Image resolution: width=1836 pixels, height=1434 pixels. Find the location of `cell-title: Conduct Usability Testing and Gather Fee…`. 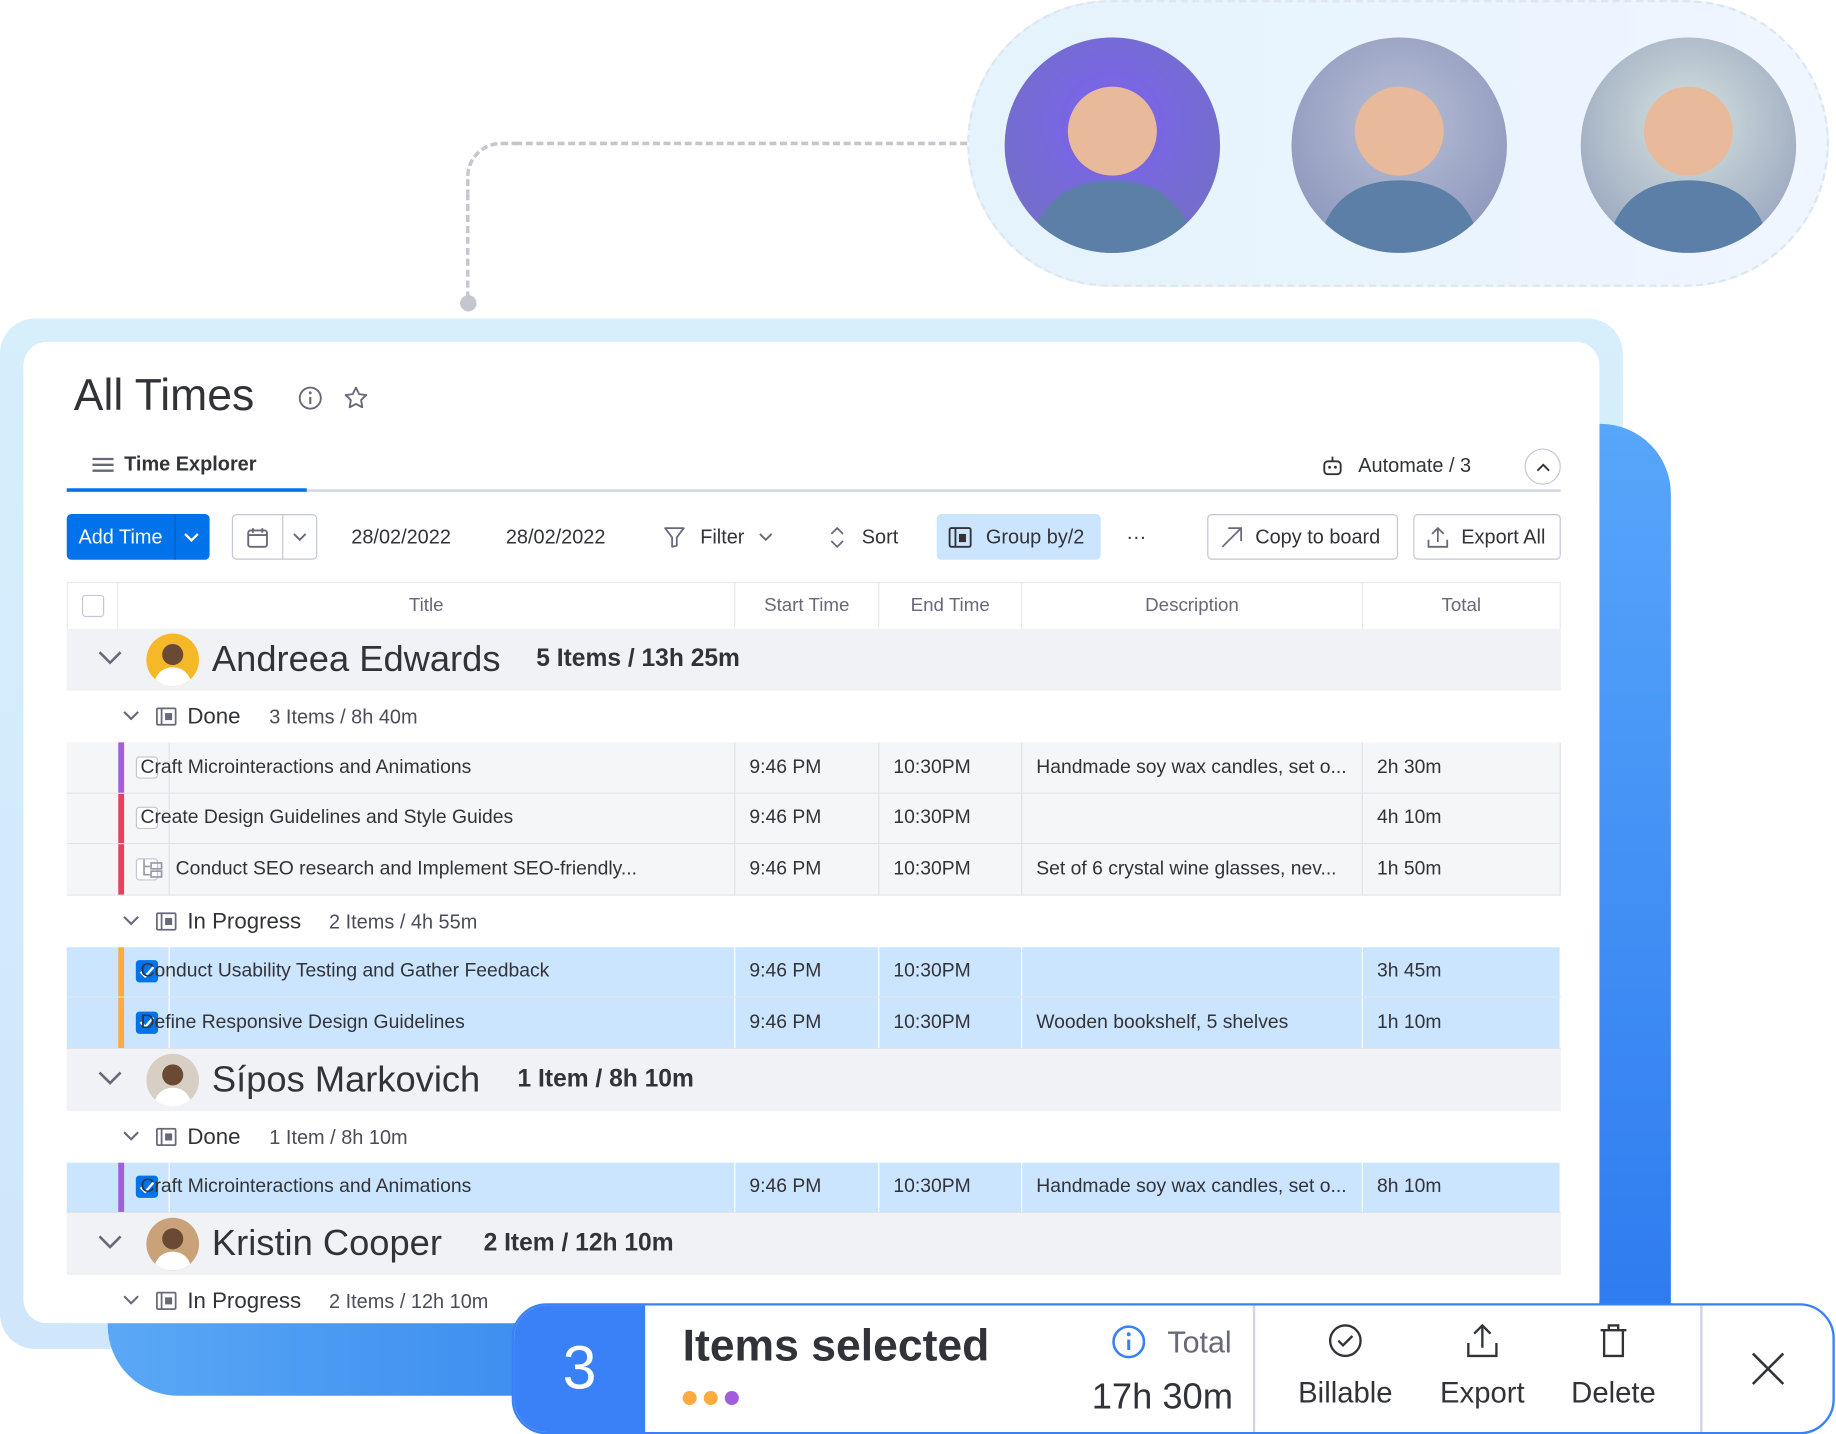

cell-title: Conduct Usability Testing and Gather Fee… is located at coordinates (431, 971).